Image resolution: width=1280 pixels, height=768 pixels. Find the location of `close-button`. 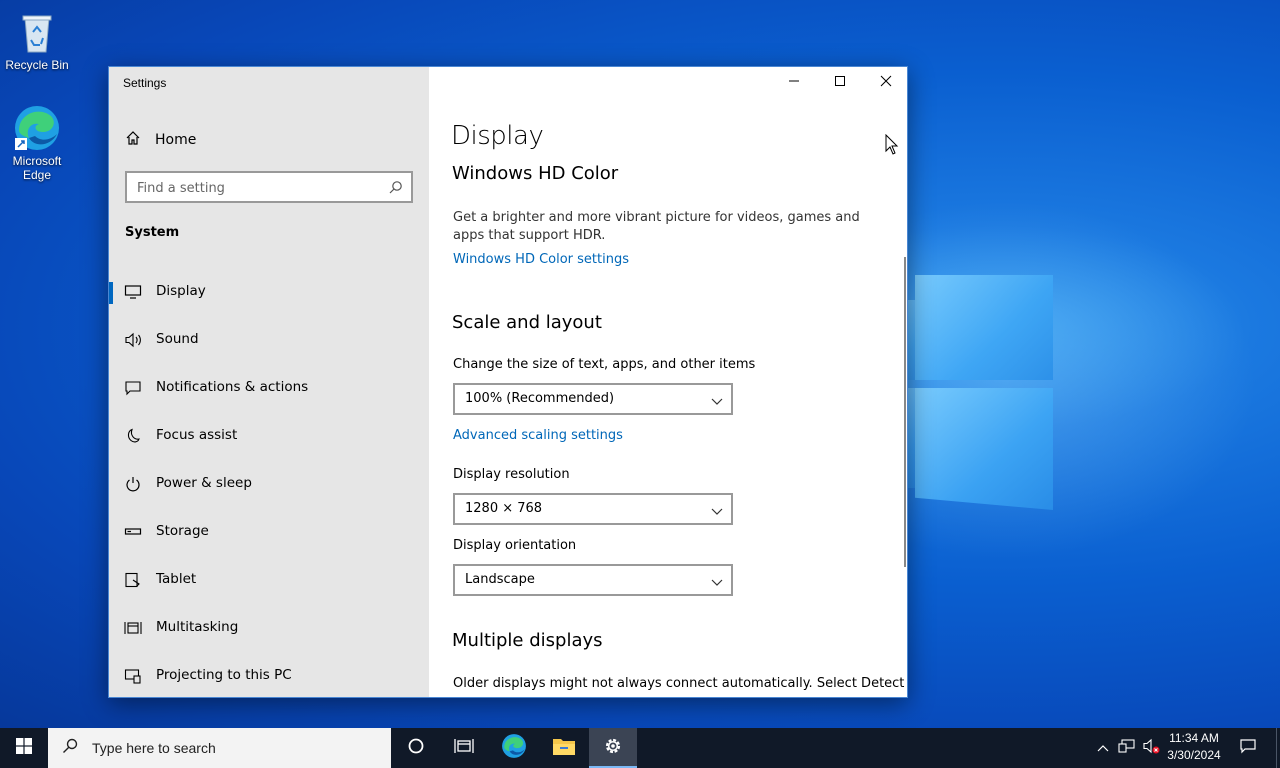

close-button is located at coordinates (885, 83).